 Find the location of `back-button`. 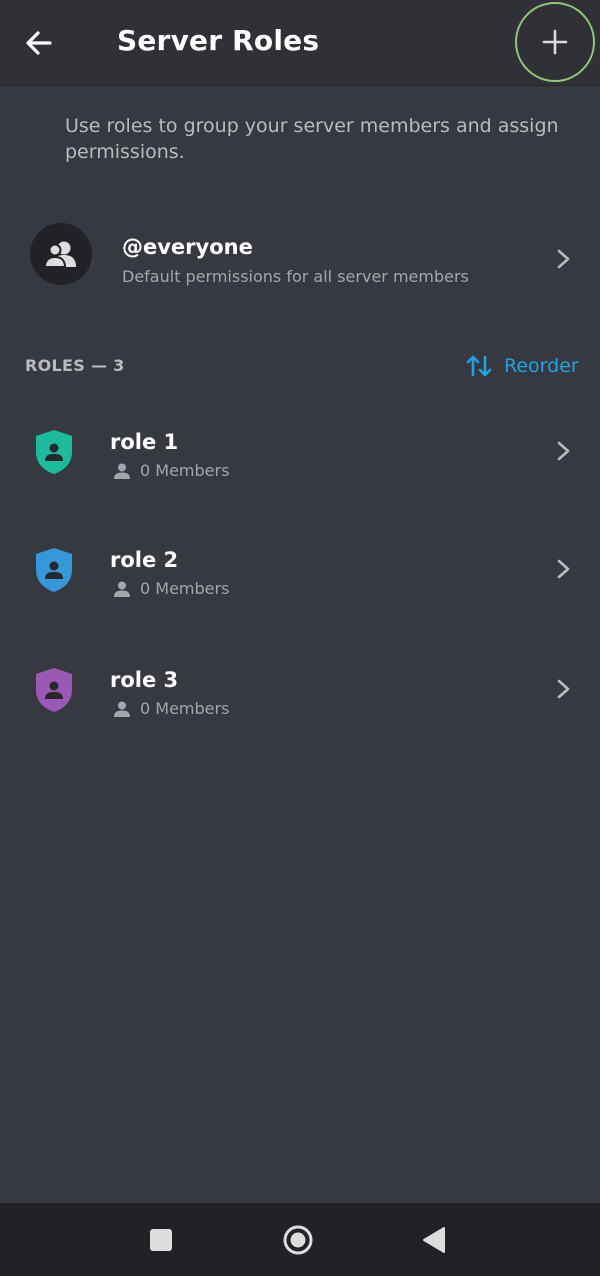

back-button is located at coordinates (39, 43).